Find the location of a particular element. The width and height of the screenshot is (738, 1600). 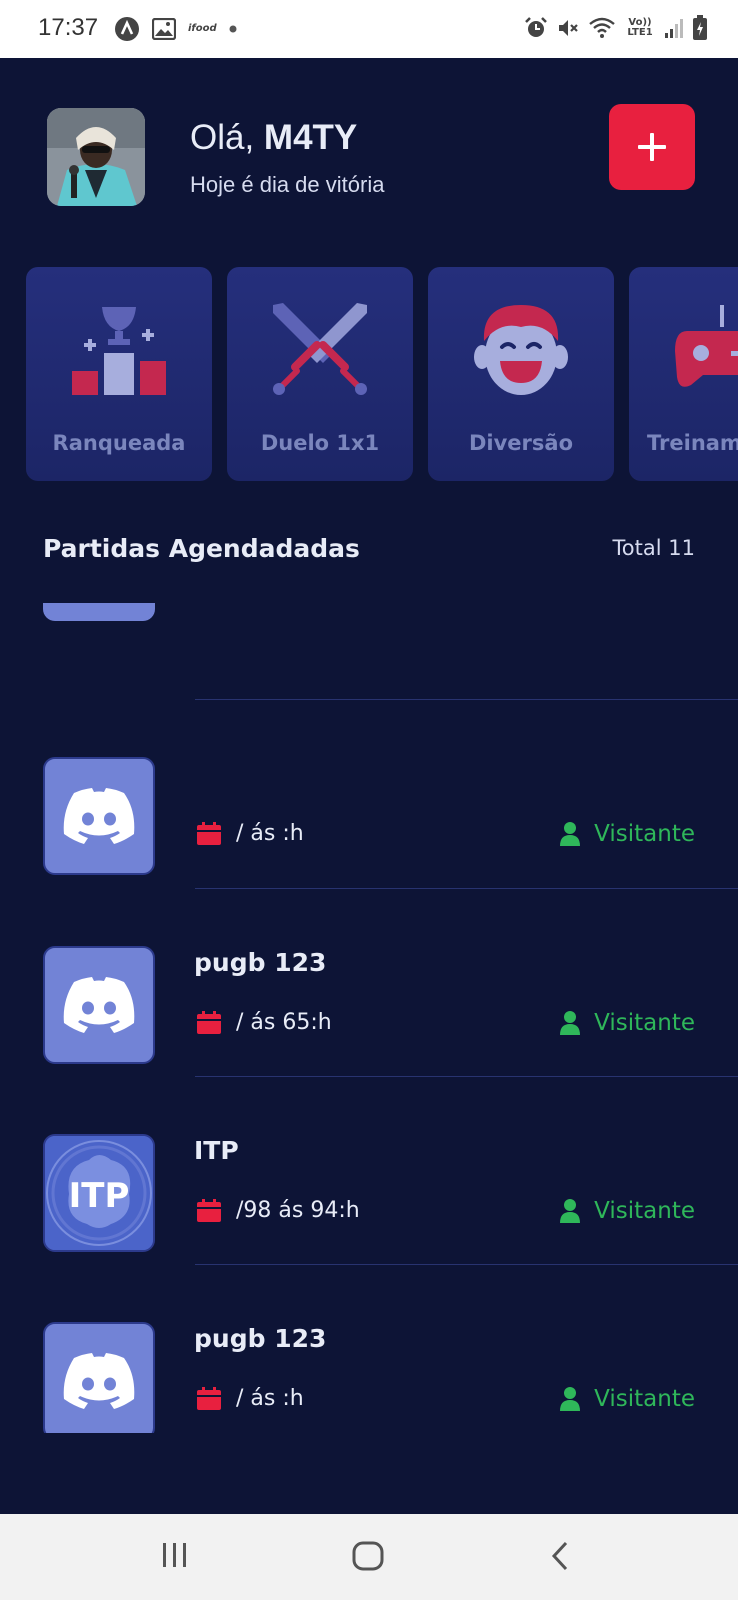

match-row: / ás :h Visitante is located at coordinates (369, 822).